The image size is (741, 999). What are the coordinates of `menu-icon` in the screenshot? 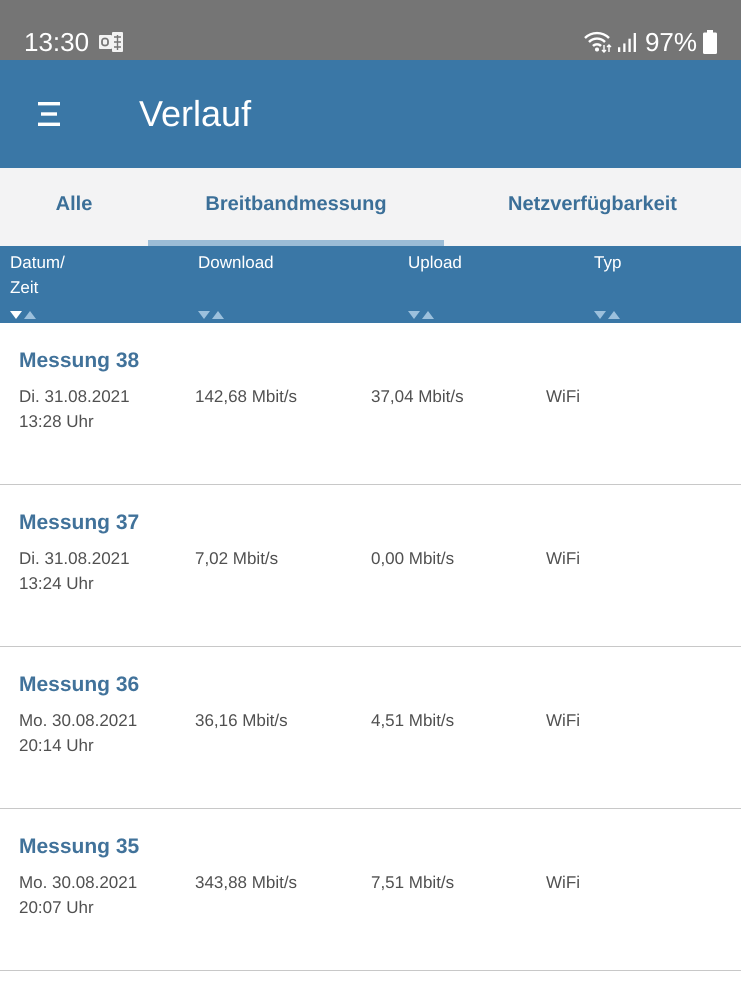 It's located at (49, 114).